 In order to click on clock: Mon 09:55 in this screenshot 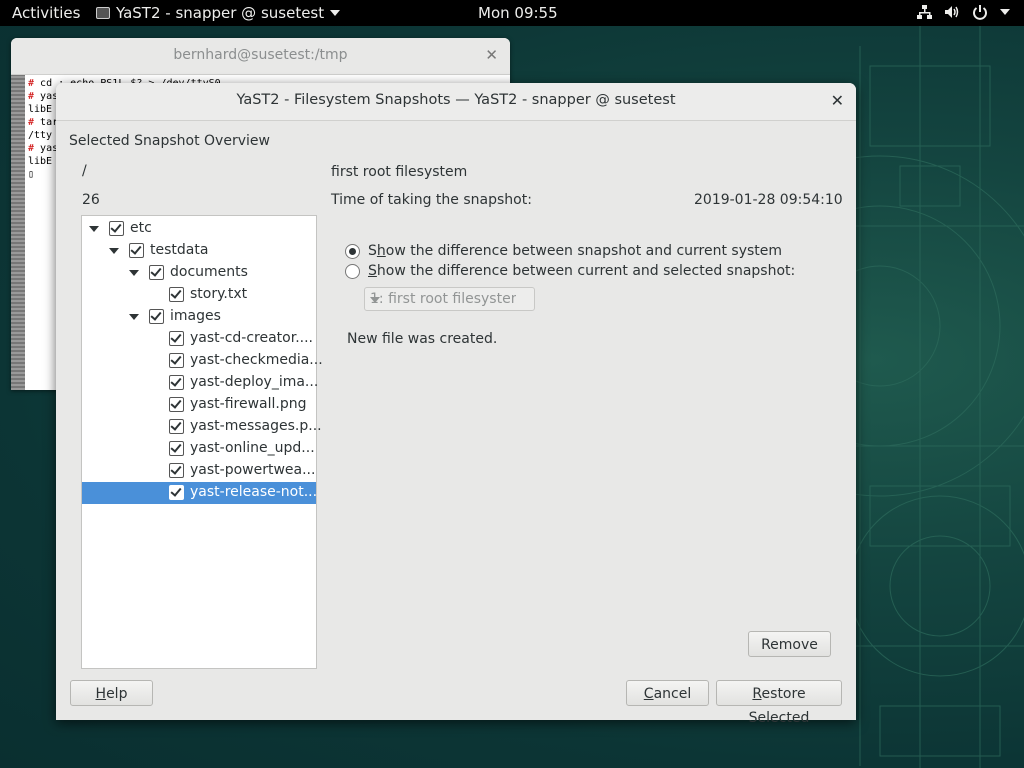, I will do `click(518, 13)`.